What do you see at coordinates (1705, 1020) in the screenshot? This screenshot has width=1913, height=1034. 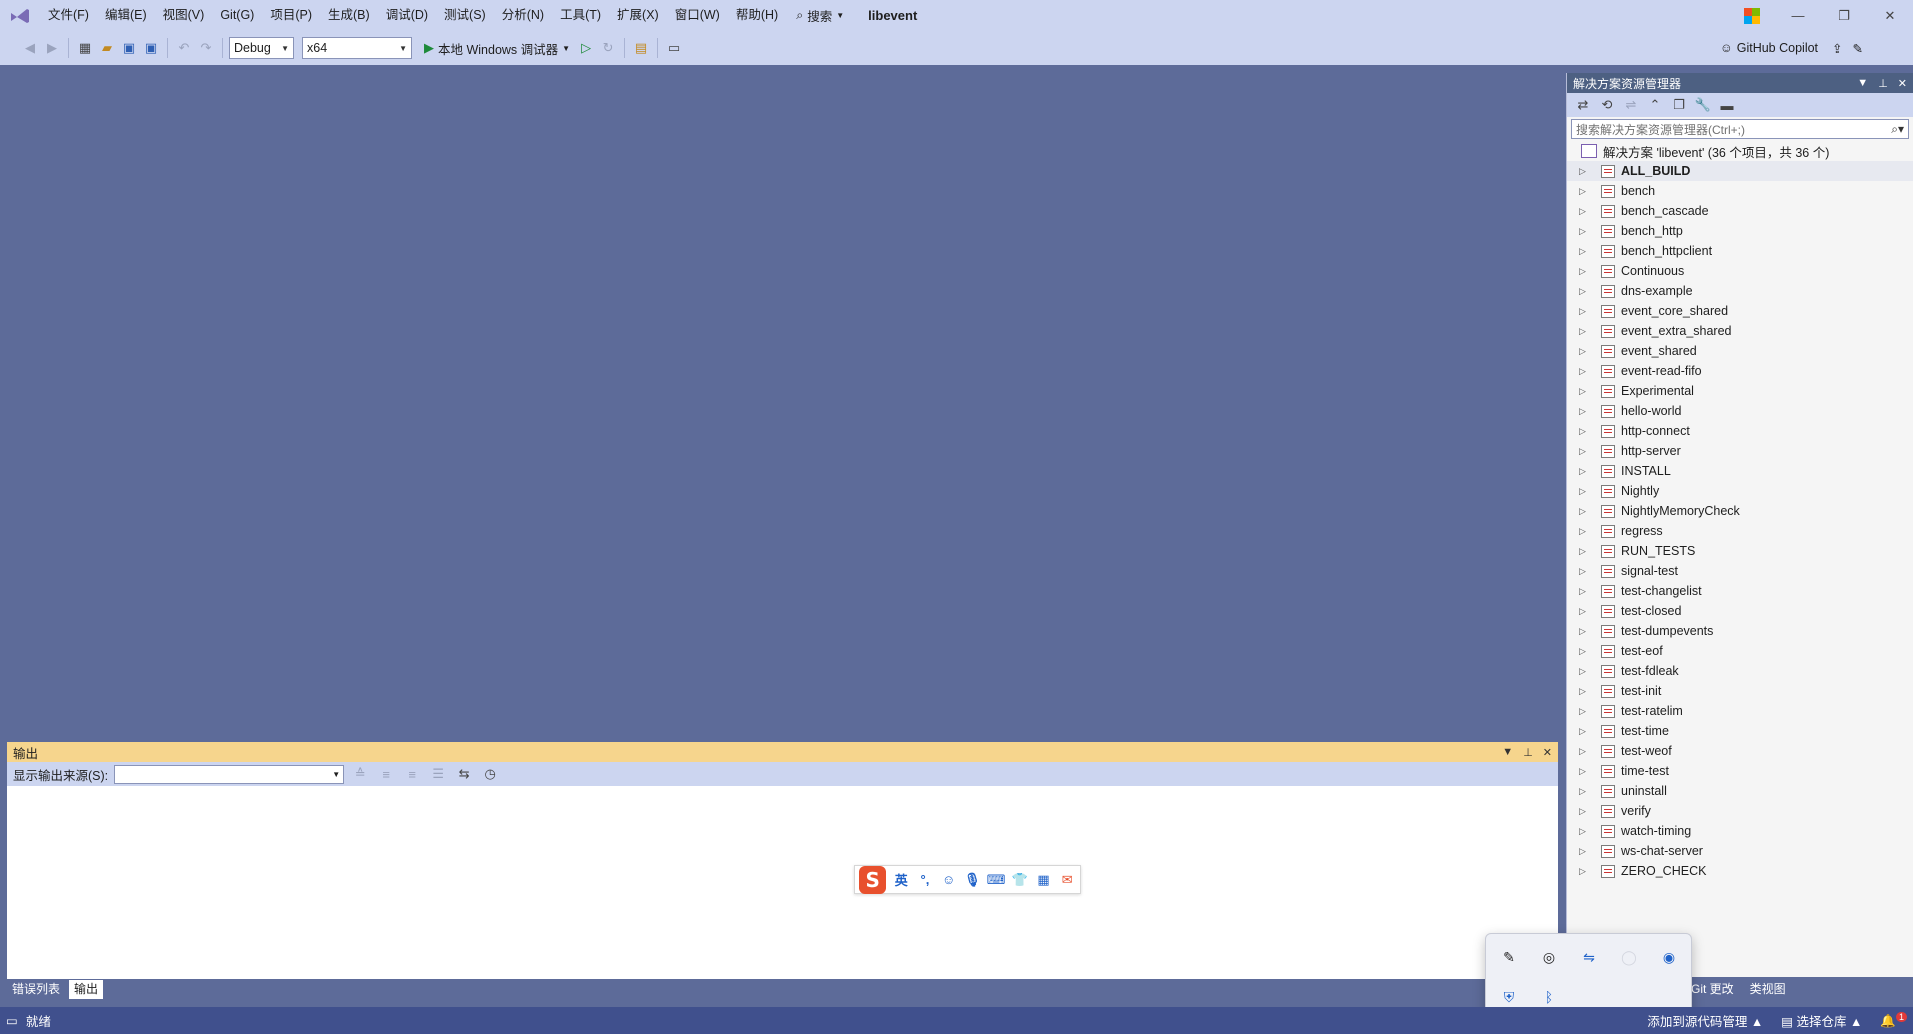 I see `add-source-control-button: 添加到源代码管理 ▲` at bounding box center [1705, 1020].